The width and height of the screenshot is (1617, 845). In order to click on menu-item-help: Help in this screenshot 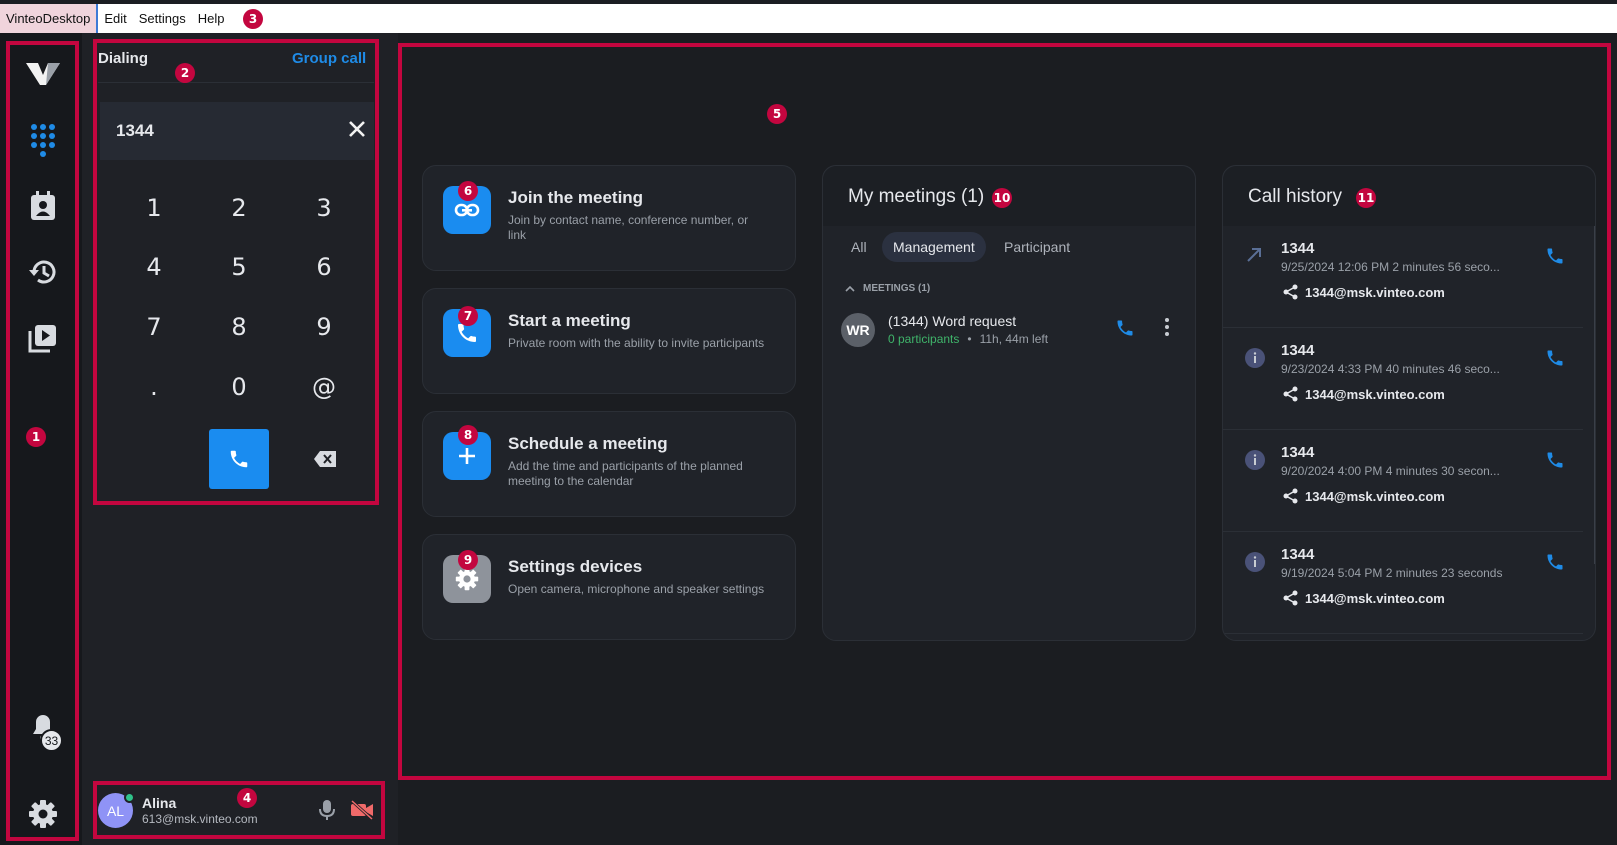, I will do `click(211, 18)`.